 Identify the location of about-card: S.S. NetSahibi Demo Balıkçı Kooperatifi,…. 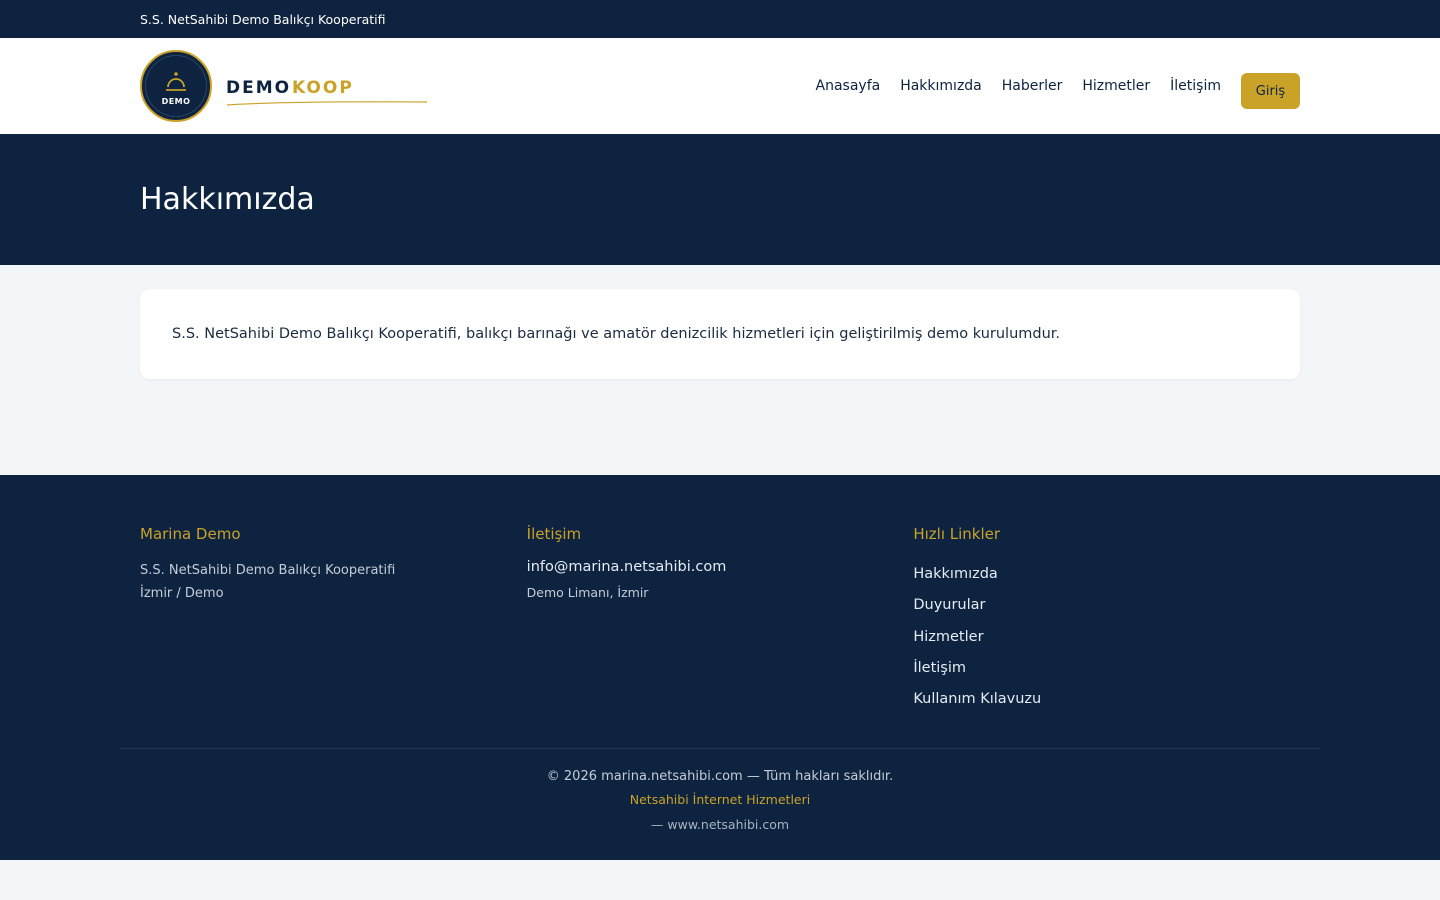
(720, 334).